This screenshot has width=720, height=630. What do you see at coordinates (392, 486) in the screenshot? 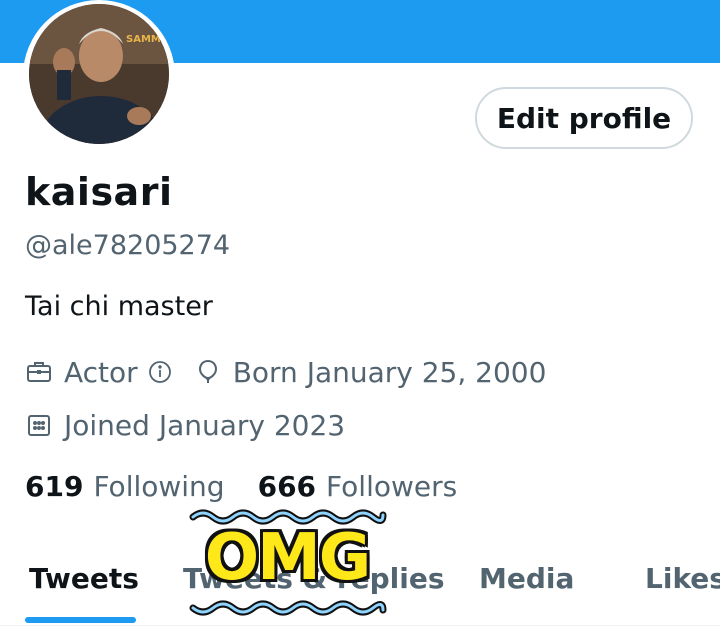
I see `followers-label: Followers` at bounding box center [392, 486].